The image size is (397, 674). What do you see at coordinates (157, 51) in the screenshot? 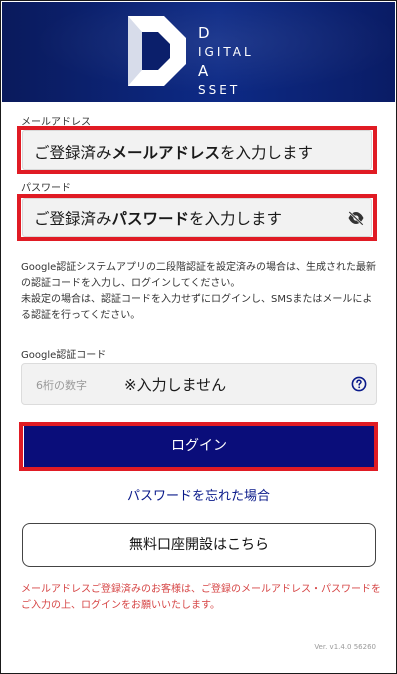
I see `logo-icon` at bounding box center [157, 51].